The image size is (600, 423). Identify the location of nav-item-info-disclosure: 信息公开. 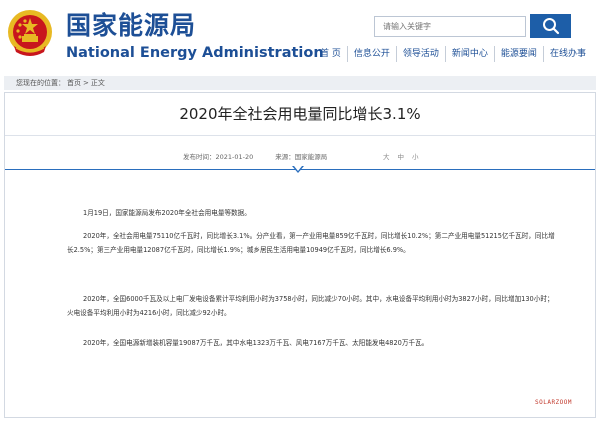
(372, 54).